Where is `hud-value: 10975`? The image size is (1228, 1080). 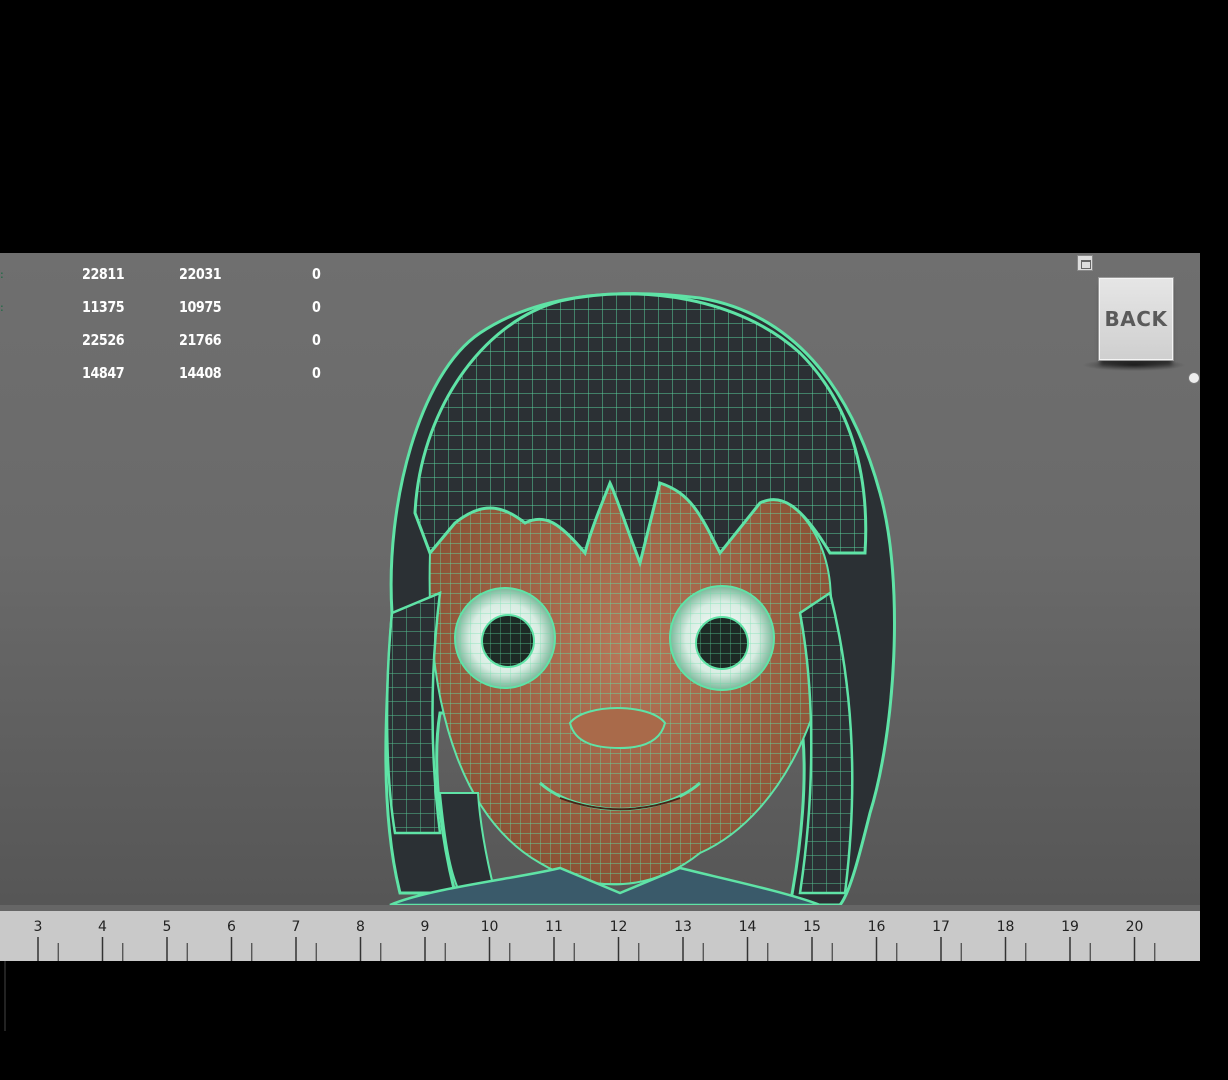
hud-value: 10975 is located at coordinates (200, 307).